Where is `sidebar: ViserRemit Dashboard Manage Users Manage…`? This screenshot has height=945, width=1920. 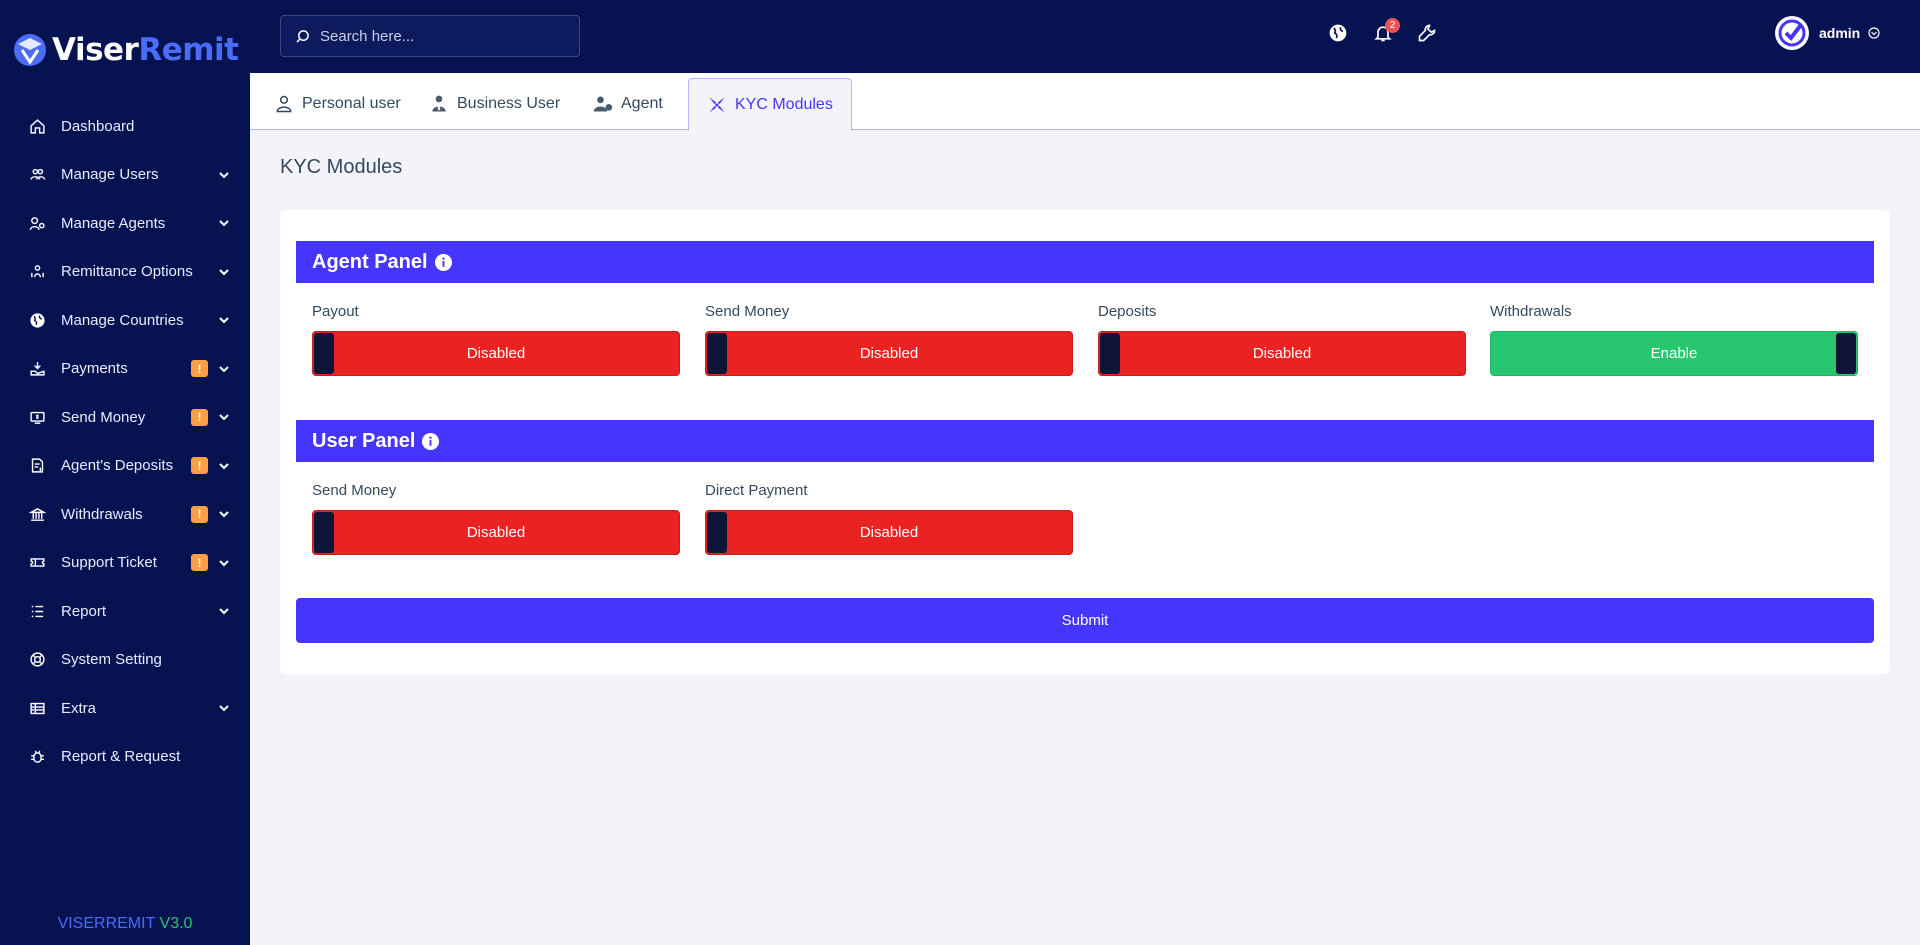
sidebar: ViserRemit Dashboard Manage Users Manage… is located at coordinates (125, 472).